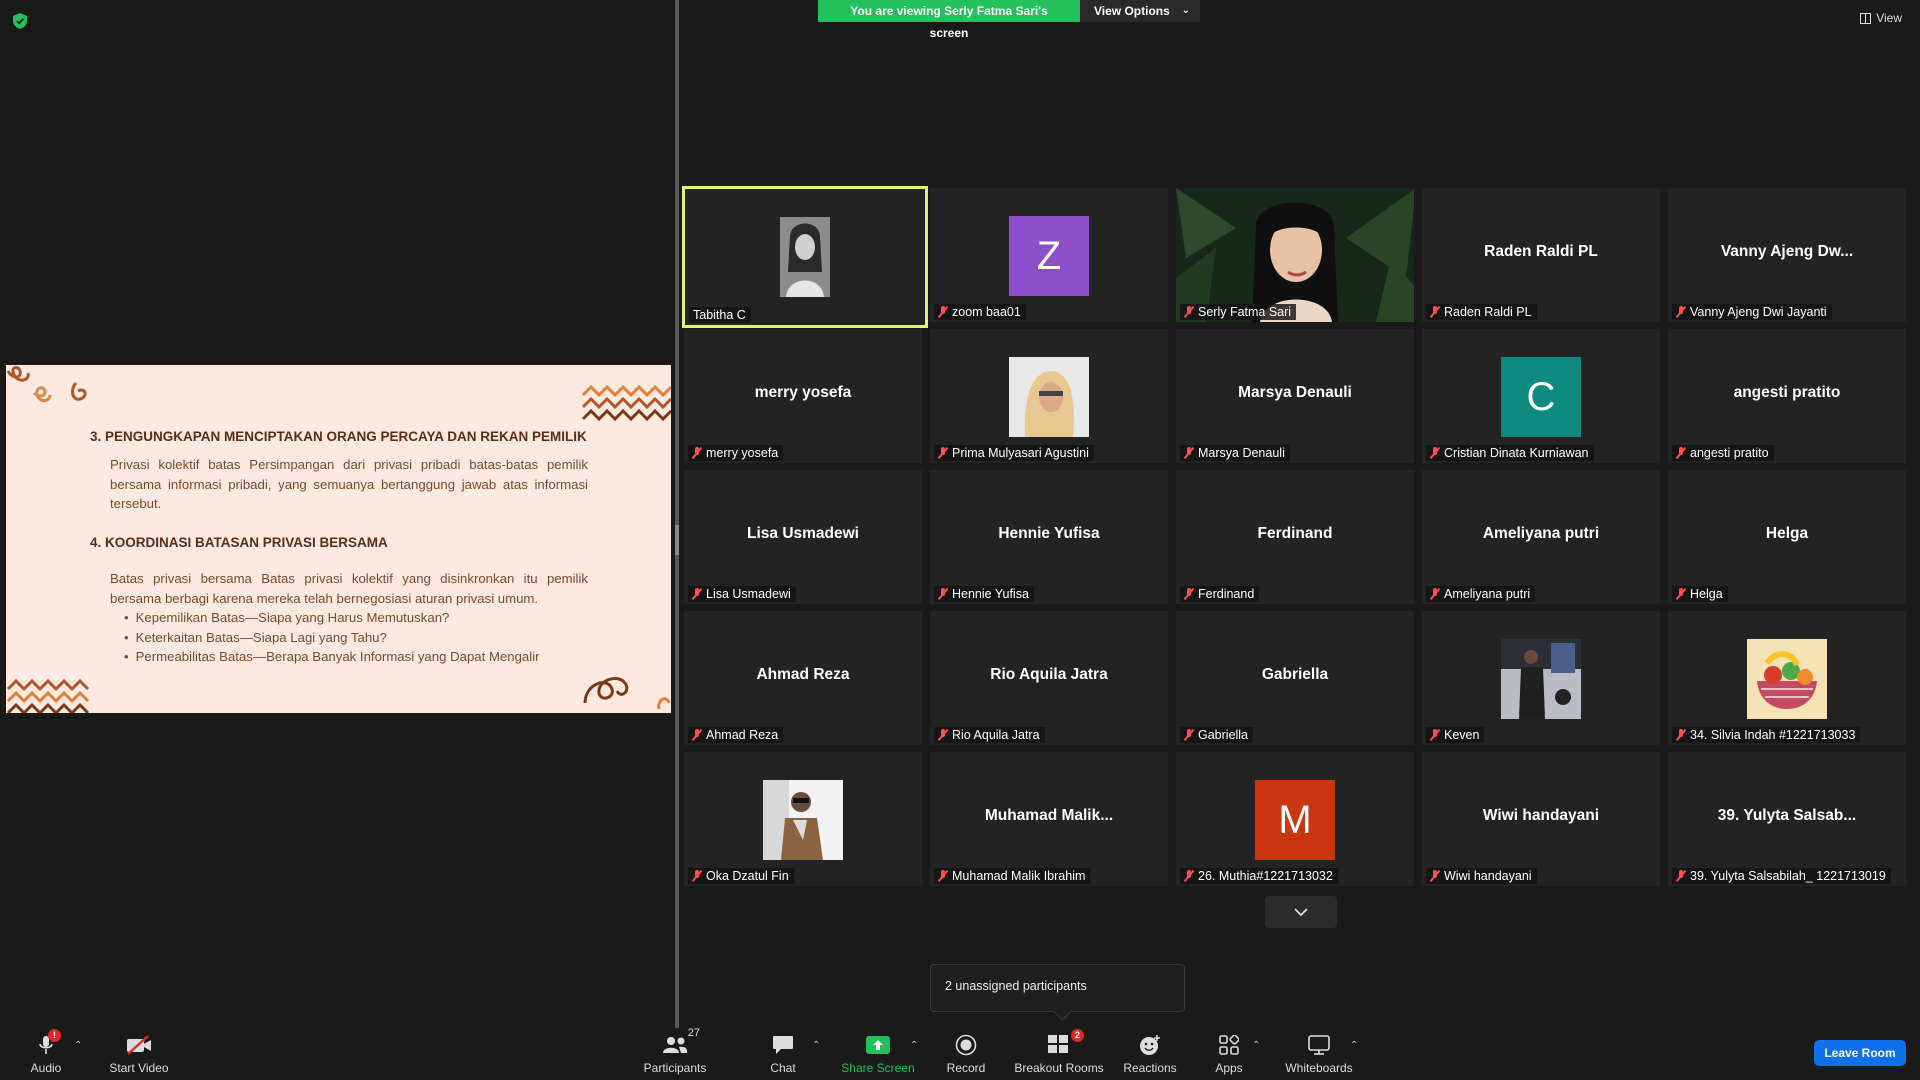  I want to click on participant-tile: 34. Silvia Indah #1221713033, so click(1787, 678).